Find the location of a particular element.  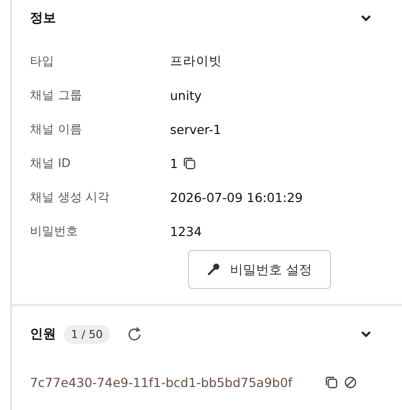

section-title: 정보 is located at coordinates (43, 18).